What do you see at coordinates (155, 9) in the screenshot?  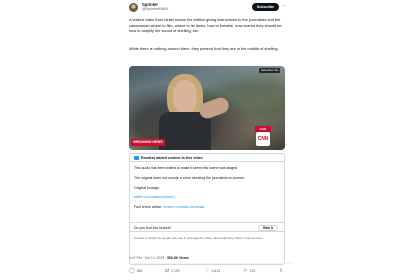 I see `author-handle: @Sprinter99800` at bounding box center [155, 9].